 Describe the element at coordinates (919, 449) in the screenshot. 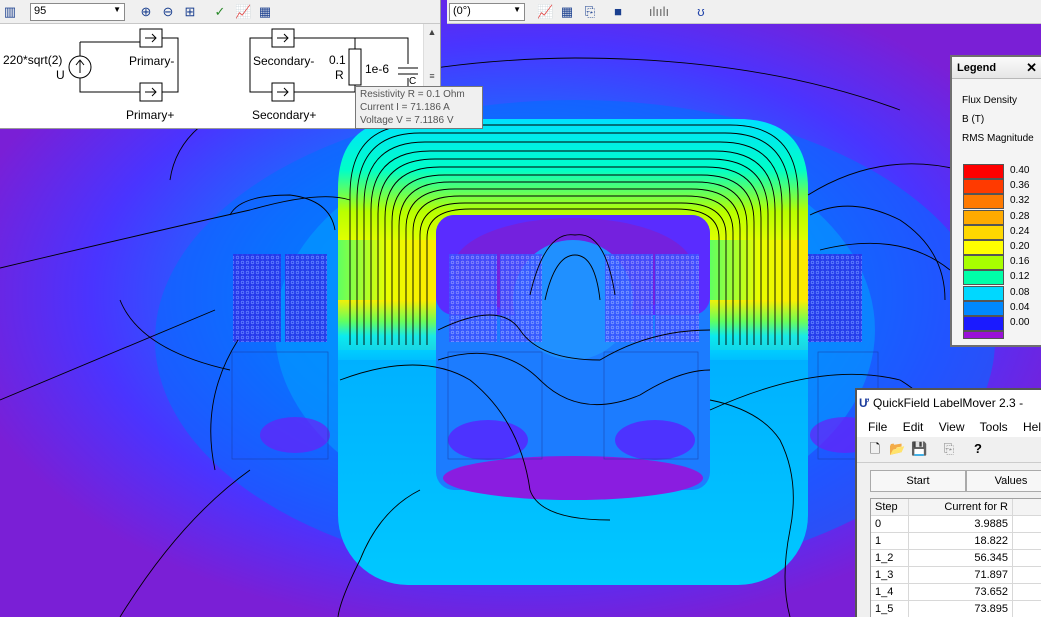

I see `save-icon: 💾` at that location.